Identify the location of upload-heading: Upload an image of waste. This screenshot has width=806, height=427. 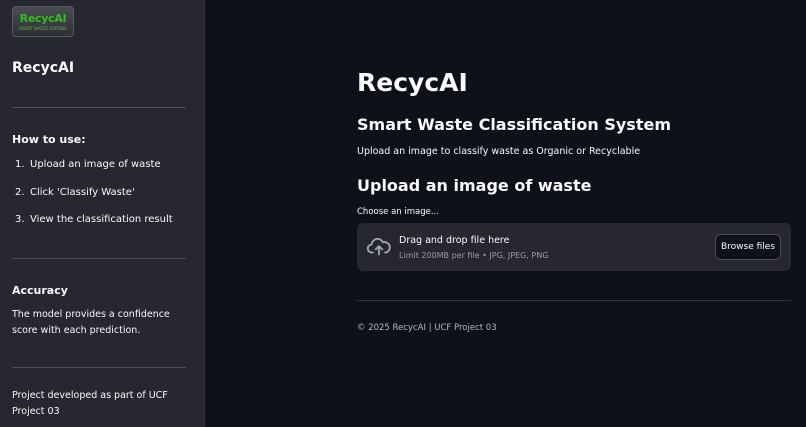
(474, 185).